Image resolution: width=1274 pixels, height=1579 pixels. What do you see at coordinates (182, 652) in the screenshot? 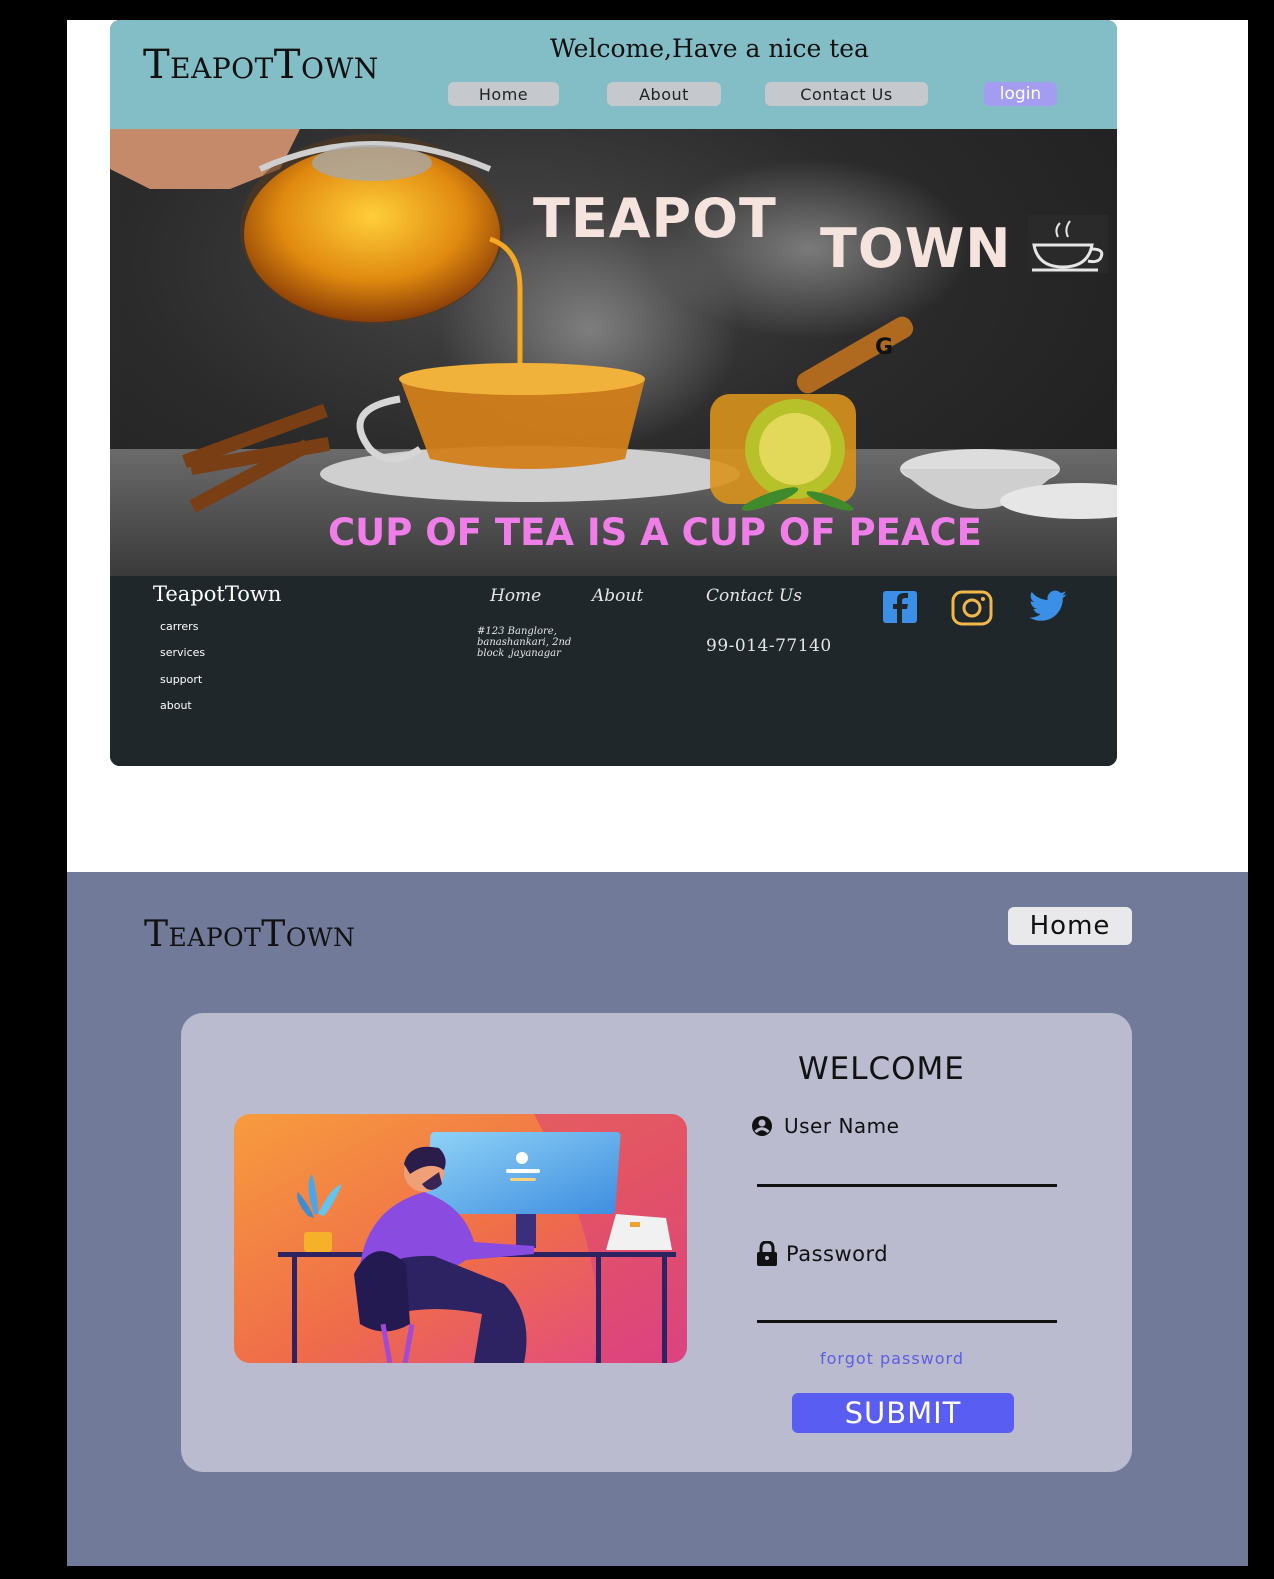
I see `footer-link-services: services` at bounding box center [182, 652].